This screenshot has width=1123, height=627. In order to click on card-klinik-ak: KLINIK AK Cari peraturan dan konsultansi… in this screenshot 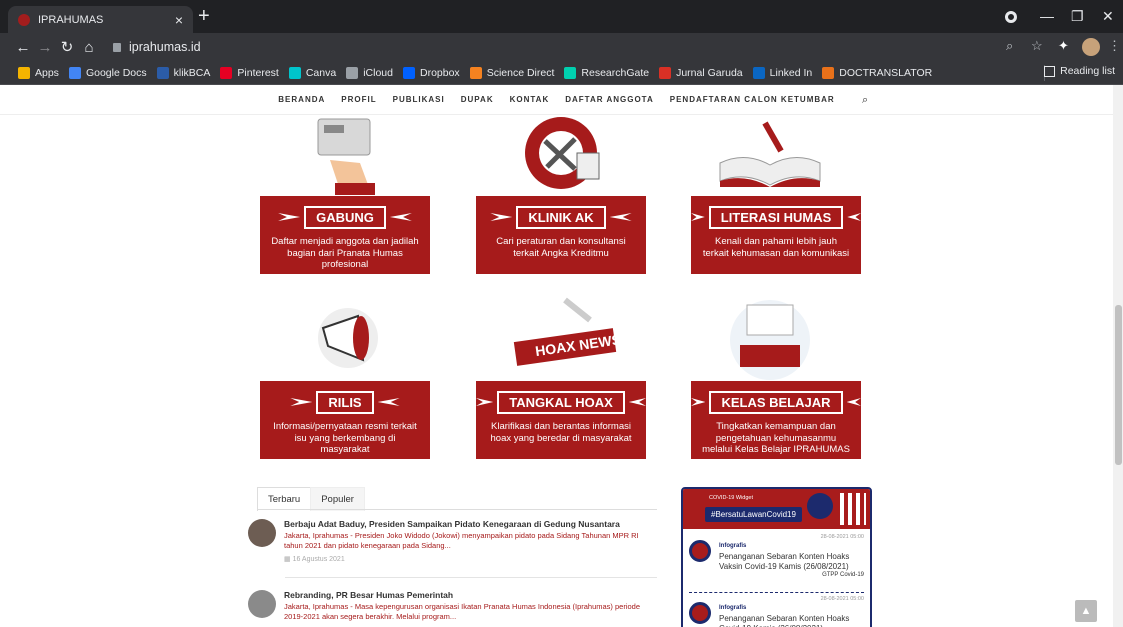, I will do `click(561, 235)`.